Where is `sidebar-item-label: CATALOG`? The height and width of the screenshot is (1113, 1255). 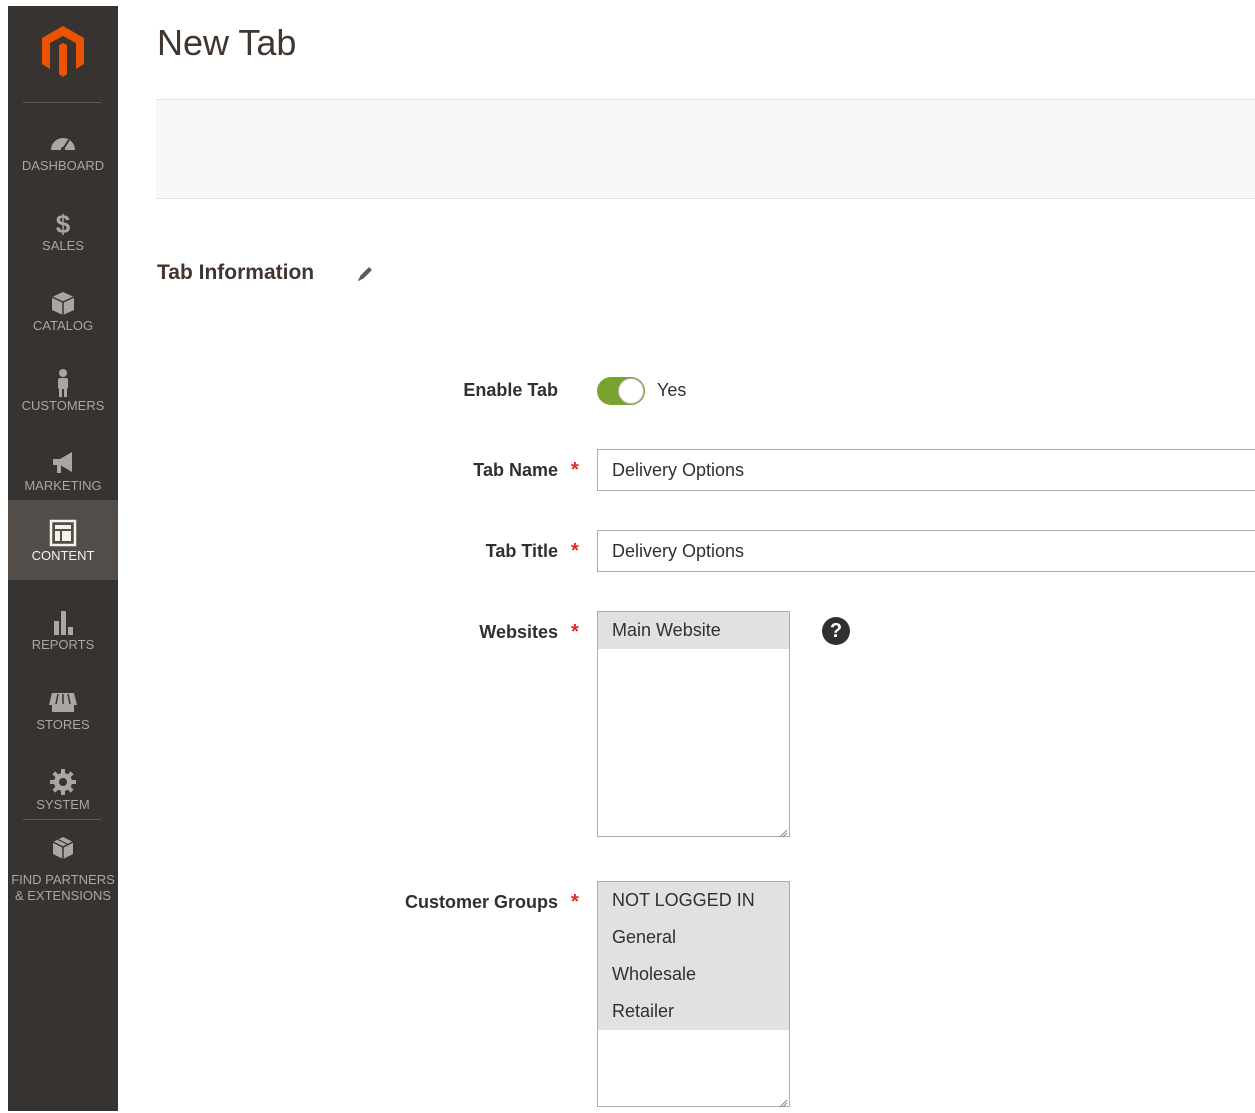
sidebar-item-label: CATALOG is located at coordinates (63, 325).